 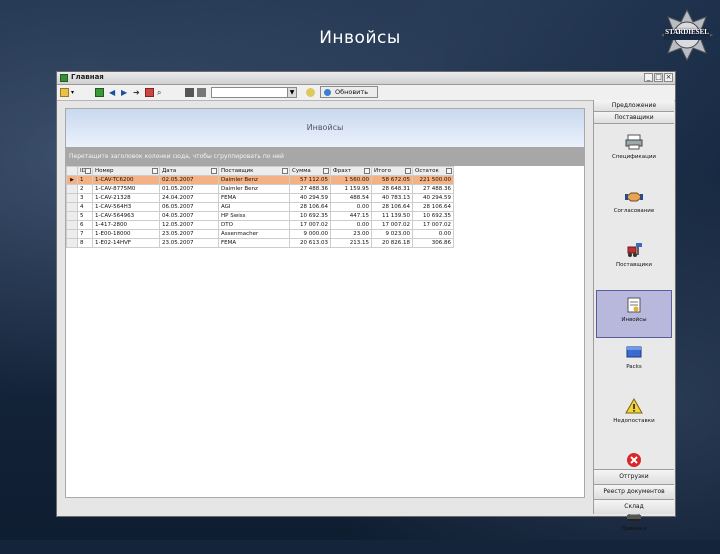 I want to click on sidebar-tab-proposal: Предложение, so click(x=634, y=106).